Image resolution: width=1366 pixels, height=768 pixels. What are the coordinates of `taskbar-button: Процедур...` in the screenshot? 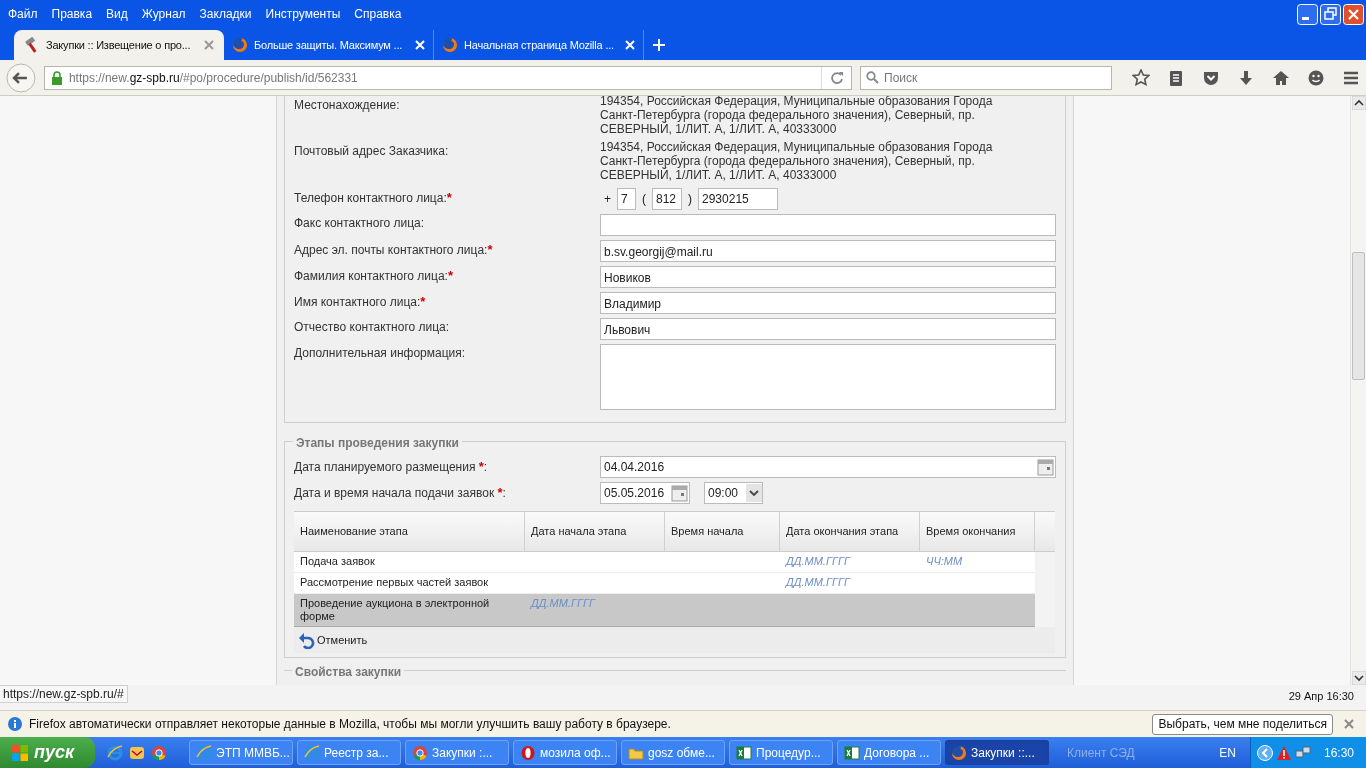 It's located at (781, 752).